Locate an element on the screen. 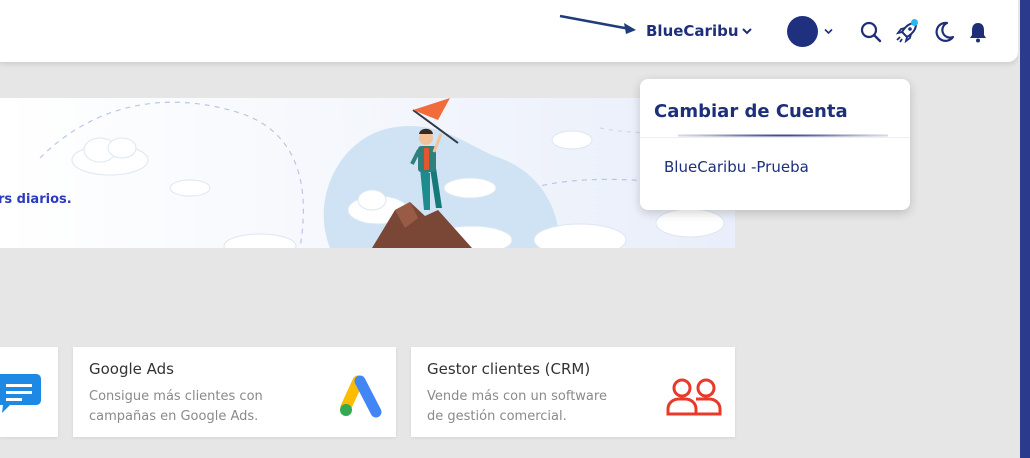 This screenshot has width=1030, height=458. card-title: Google Ads is located at coordinates (131, 369).